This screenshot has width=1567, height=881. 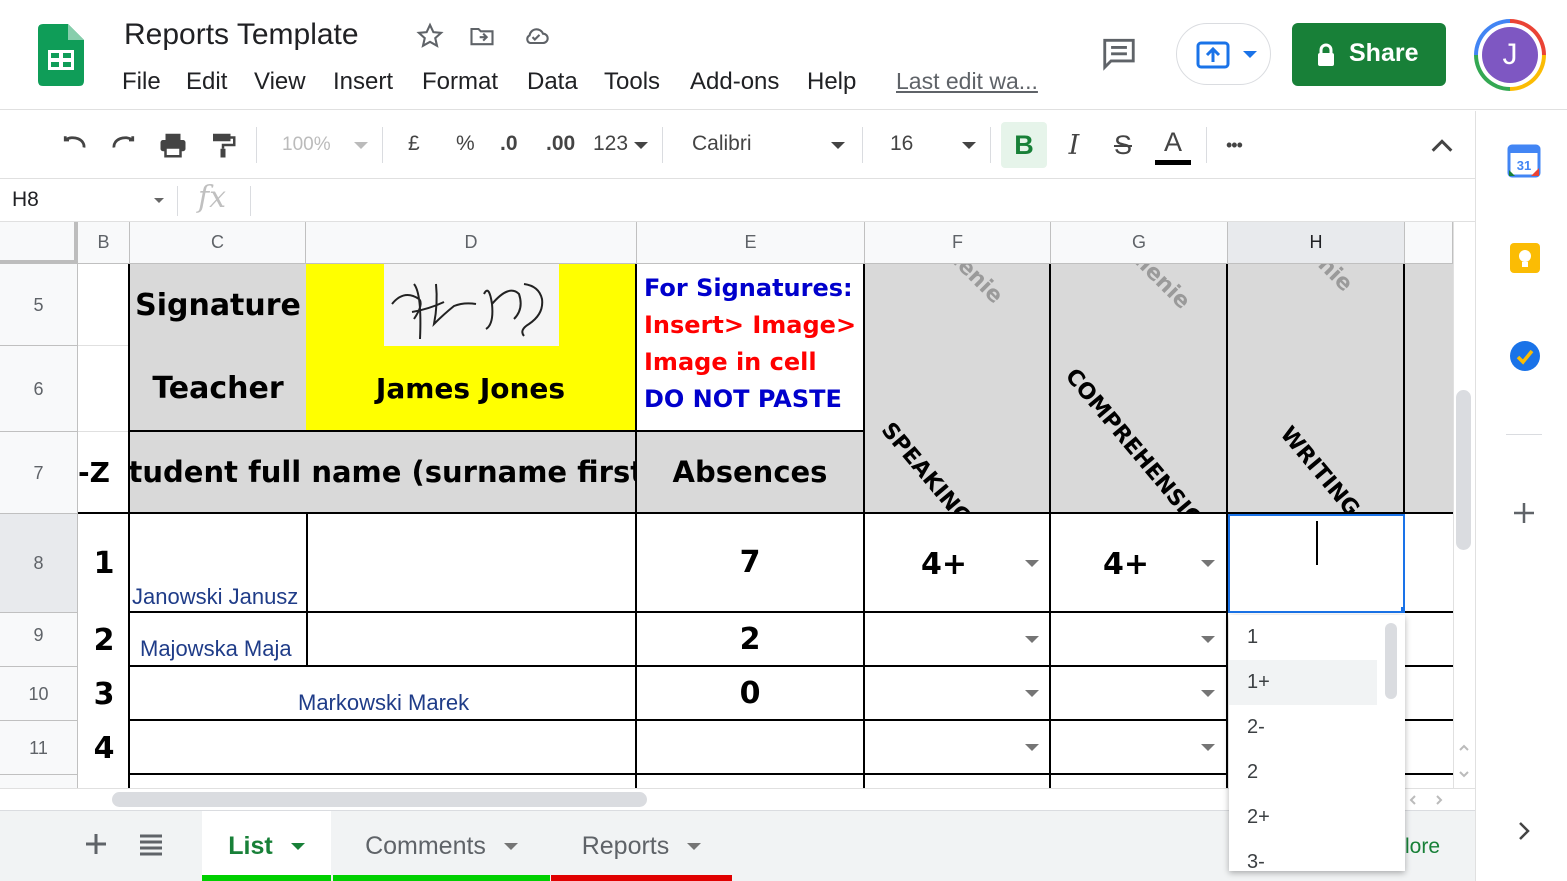 I want to click on menu-file: File, so click(x=141, y=82).